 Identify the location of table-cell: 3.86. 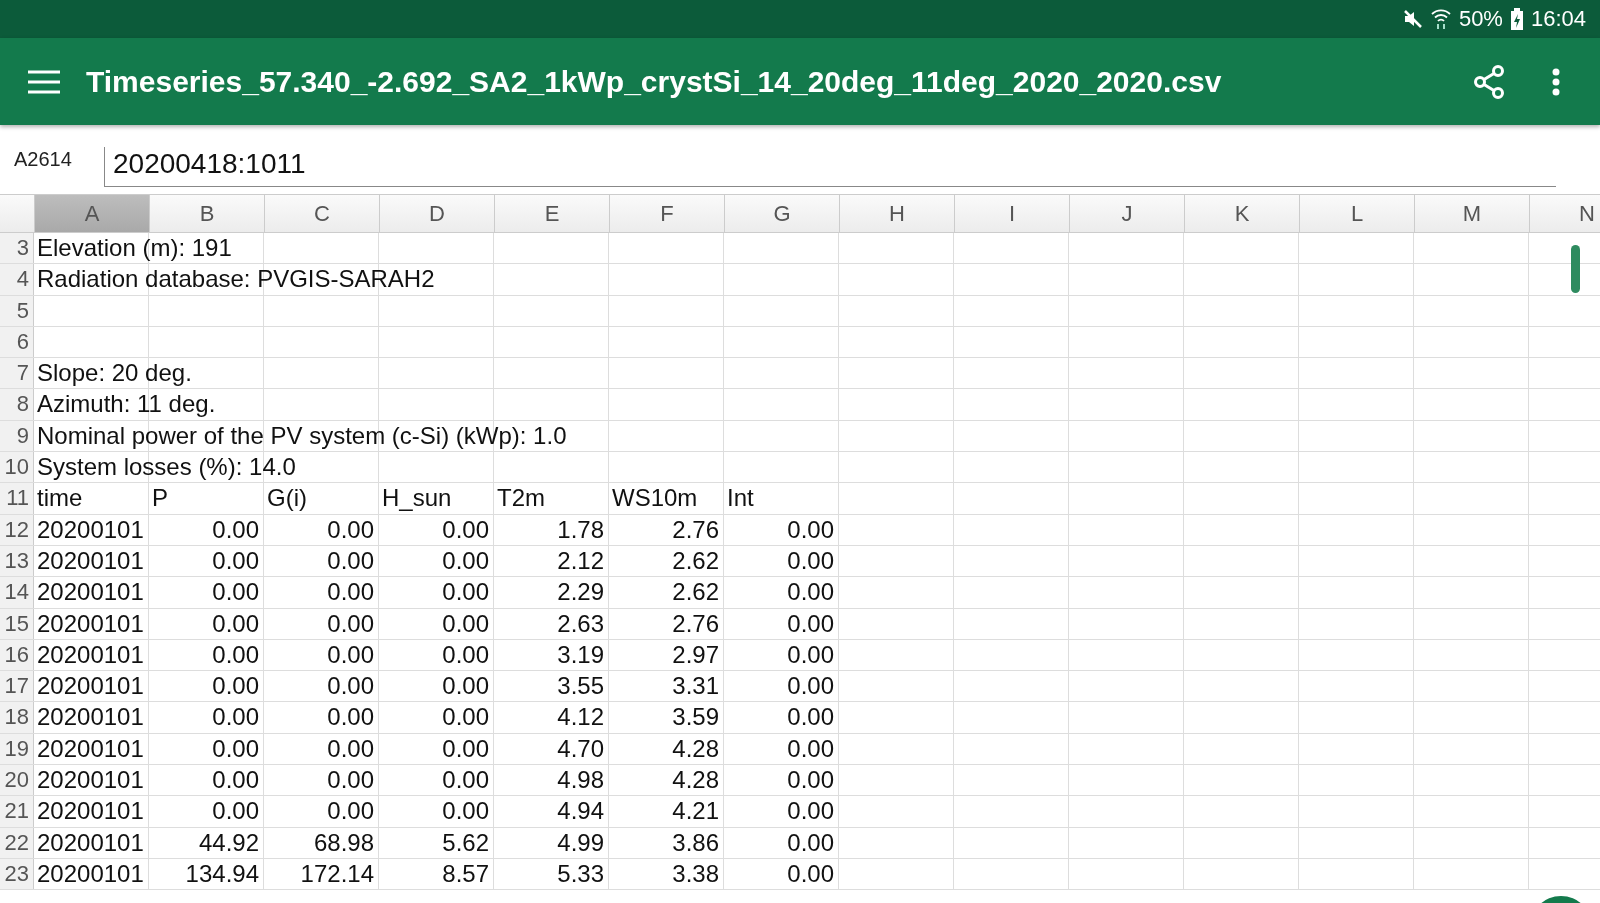
(666, 842).